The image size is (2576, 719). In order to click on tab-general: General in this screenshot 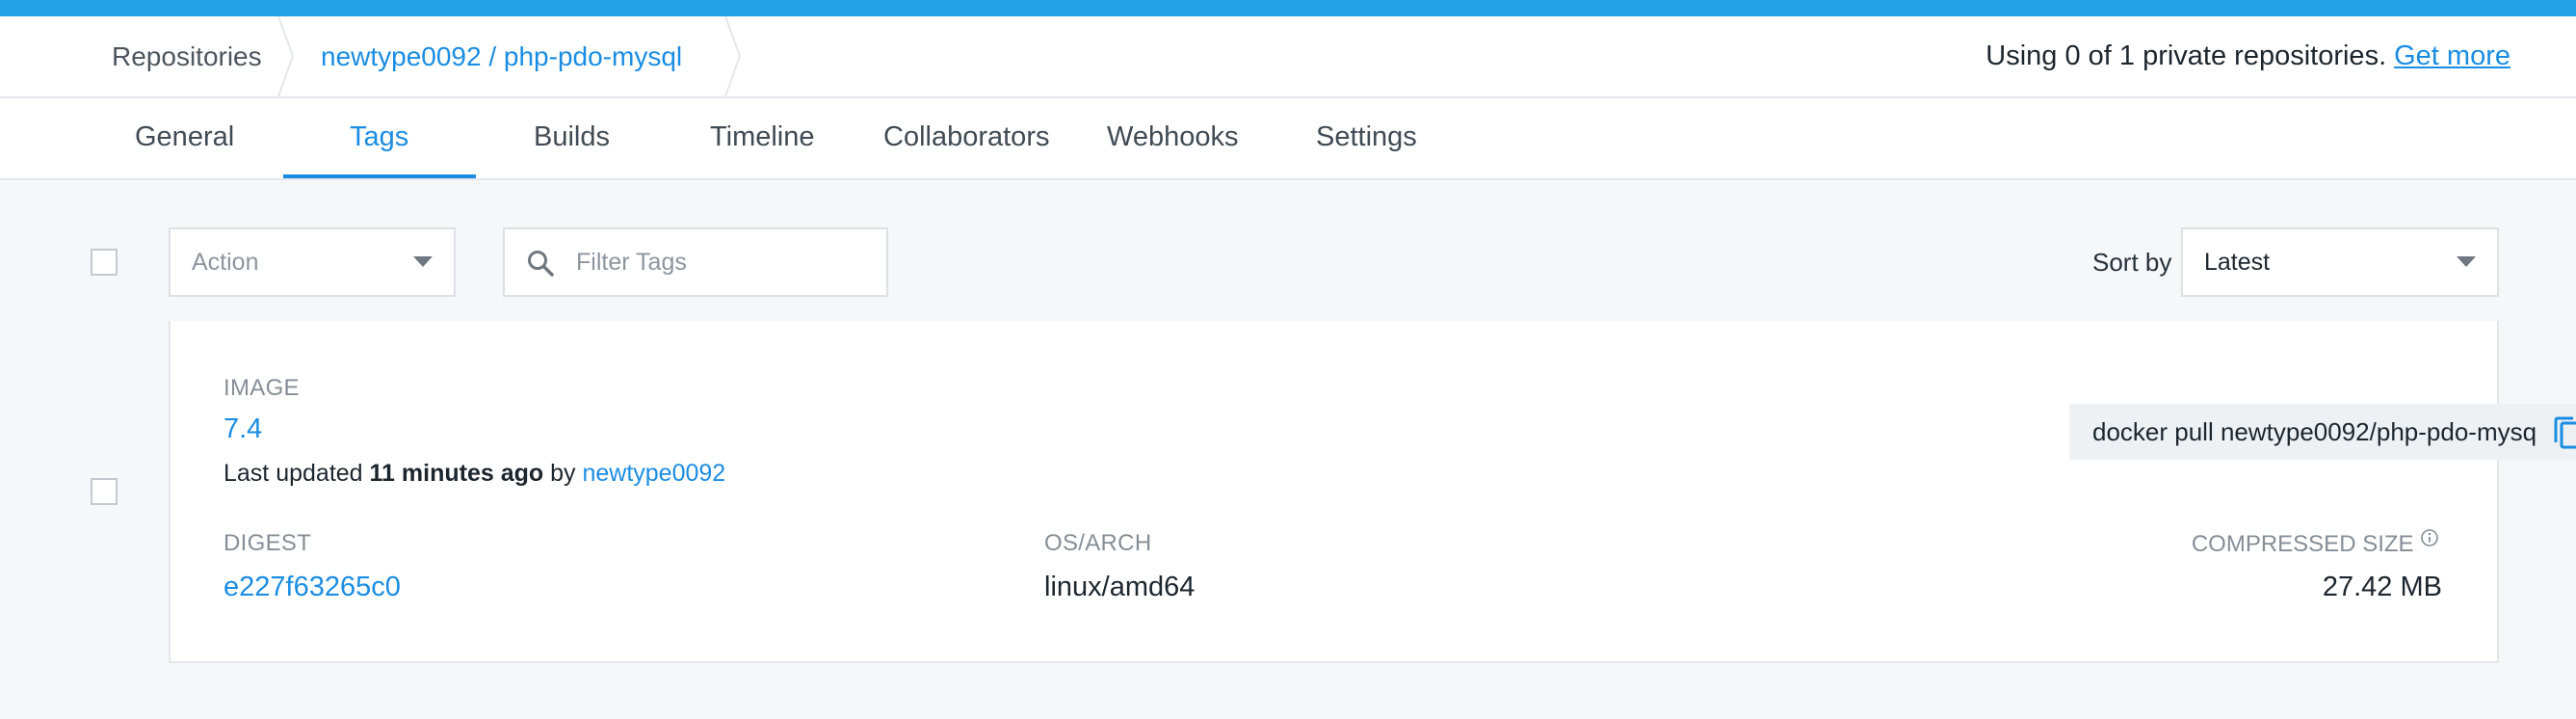, I will do `click(184, 138)`.